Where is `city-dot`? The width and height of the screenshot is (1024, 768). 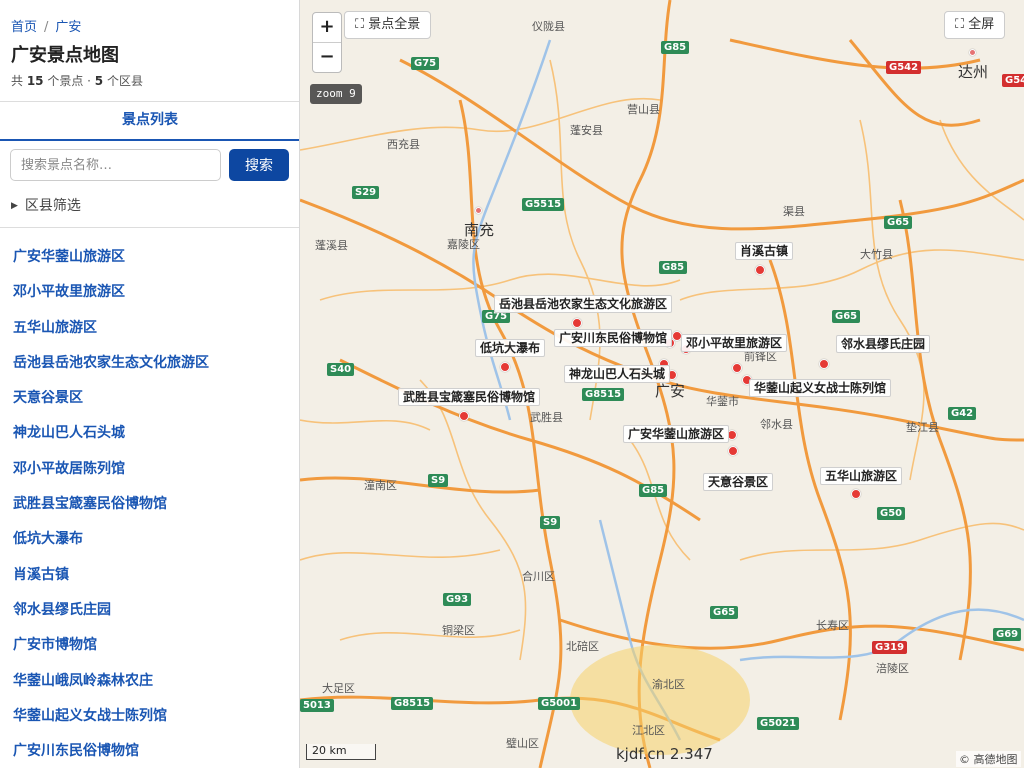 city-dot is located at coordinates (972, 52).